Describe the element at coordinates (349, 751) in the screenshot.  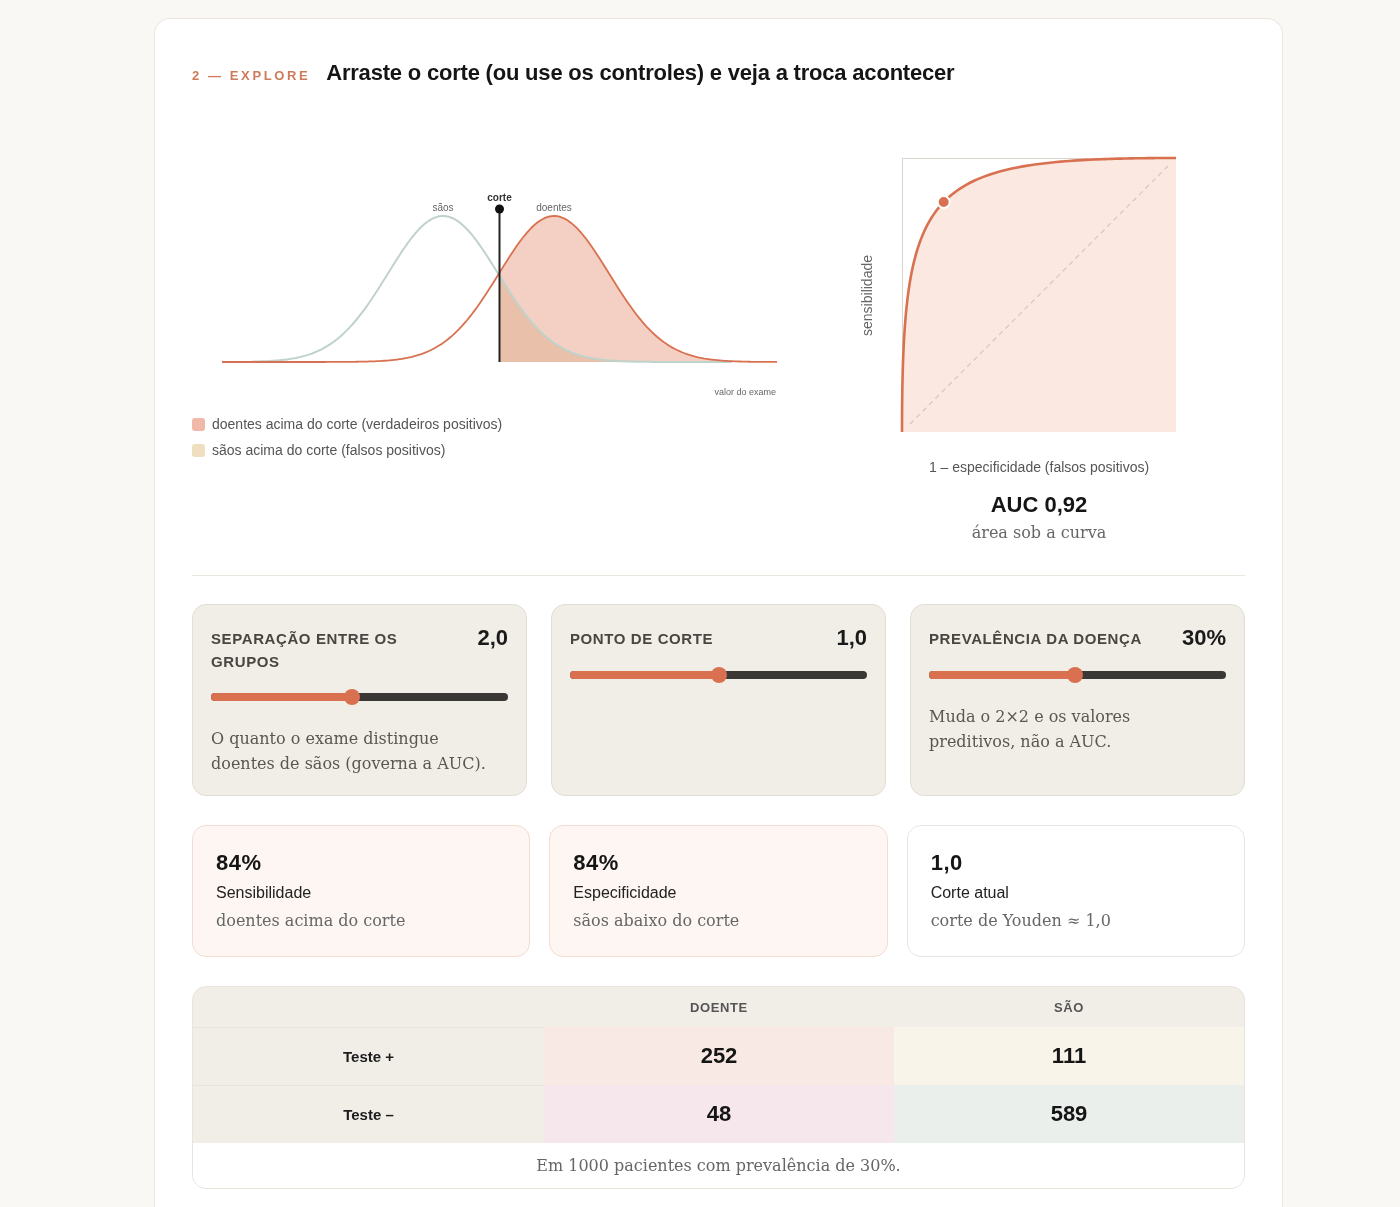
I see `control-description: O quanto o exame distingue doentes de sãos (governa a AUC).` at that location.